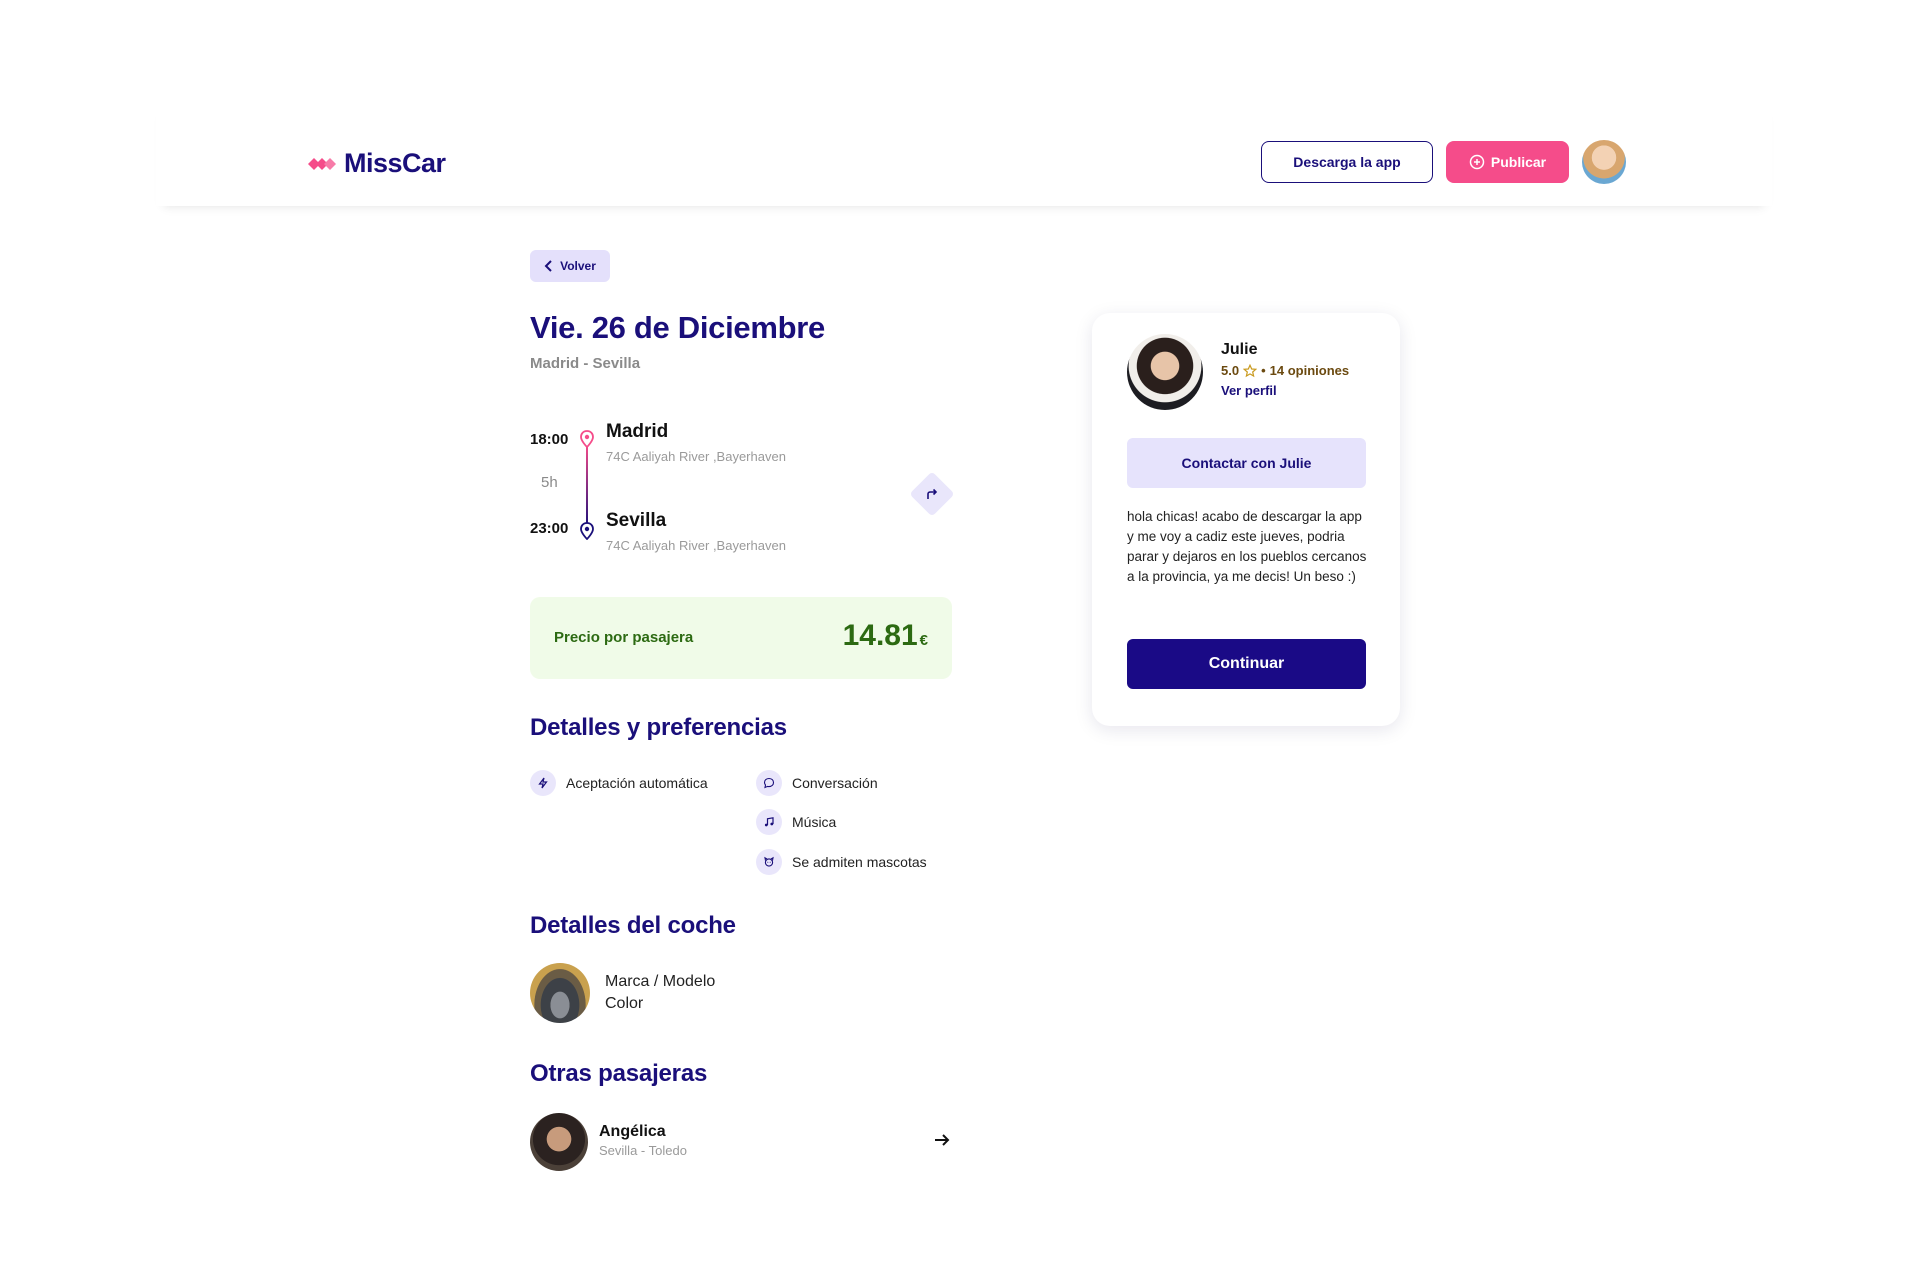 This screenshot has width=1920, height=1280. I want to click on directions-button, so click(932, 494).